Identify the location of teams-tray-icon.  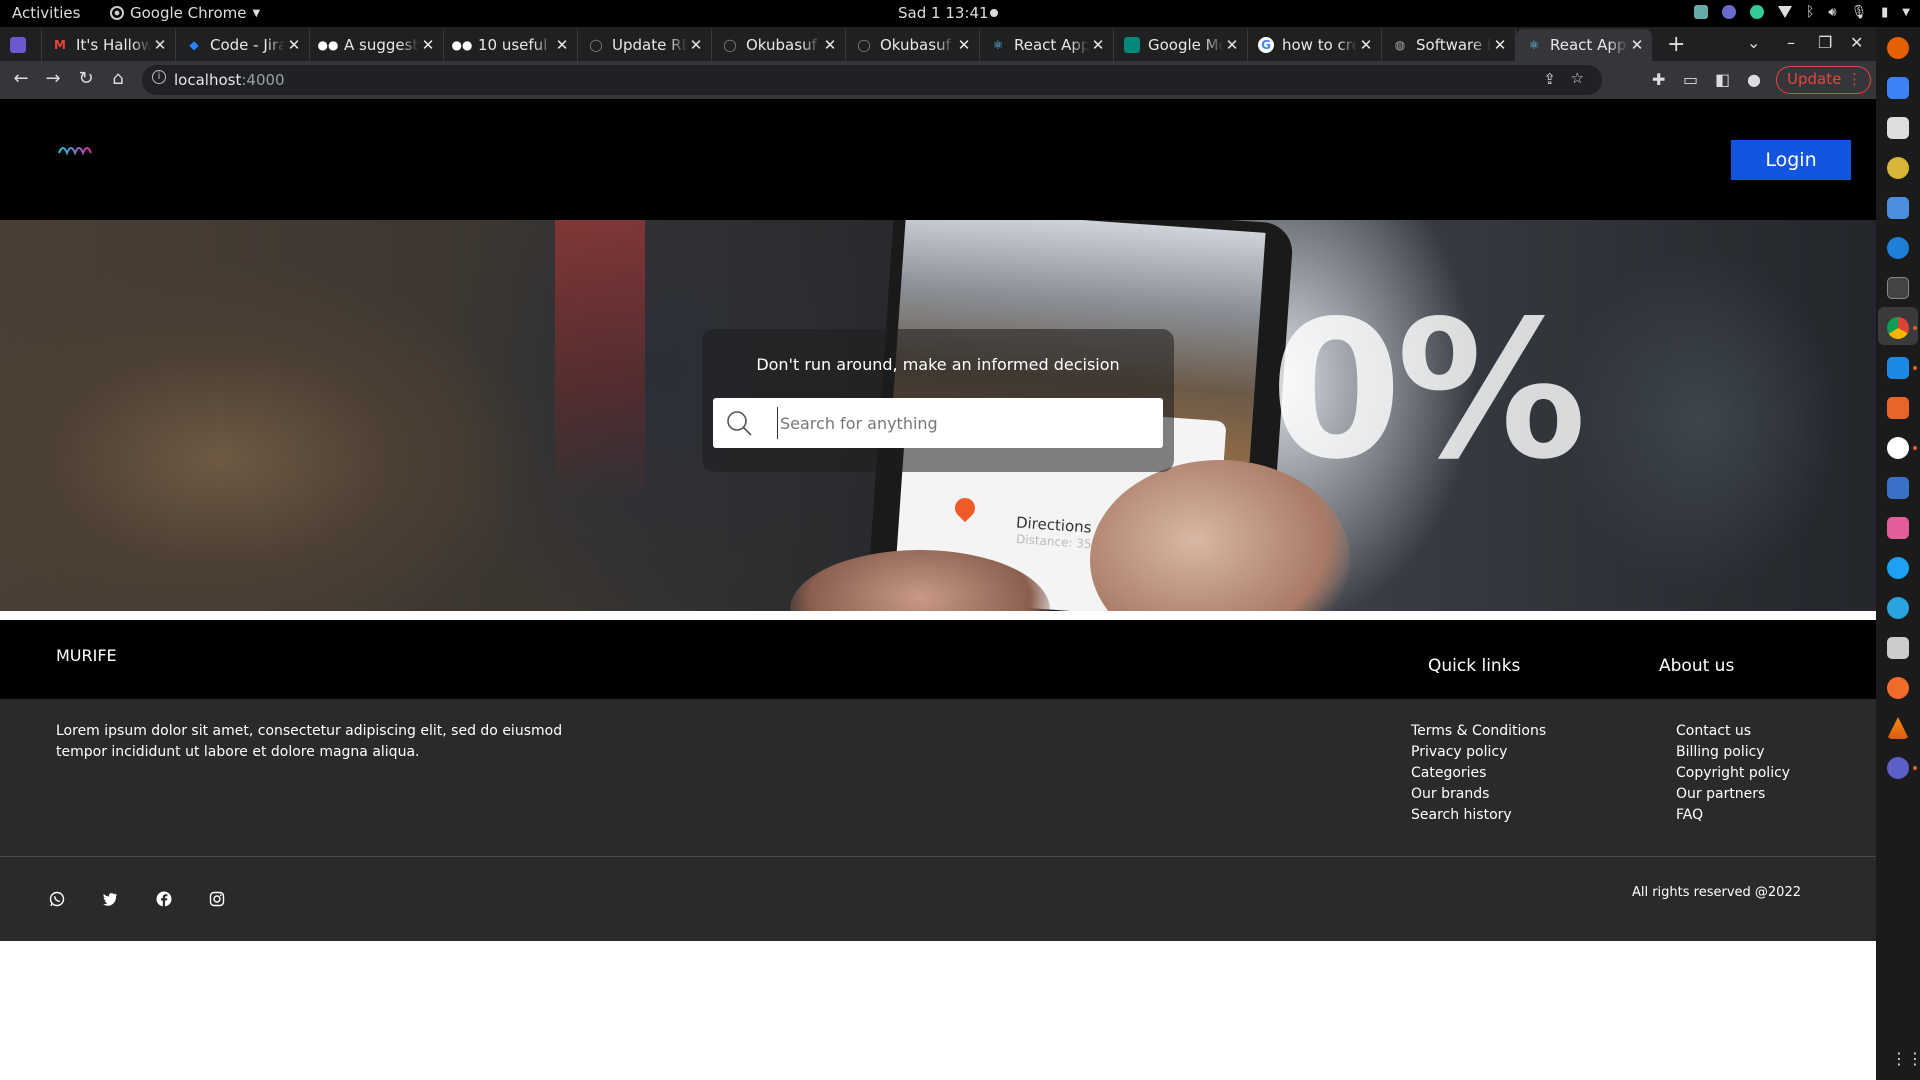
(1729, 12).